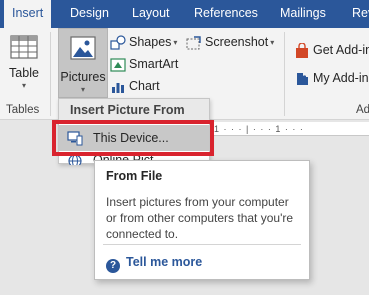 The width and height of the screenshot is (369, 295). Describe the element at coordinates (23, 110) in the screenshot. I see `group-label-tables: Tables` at that location.